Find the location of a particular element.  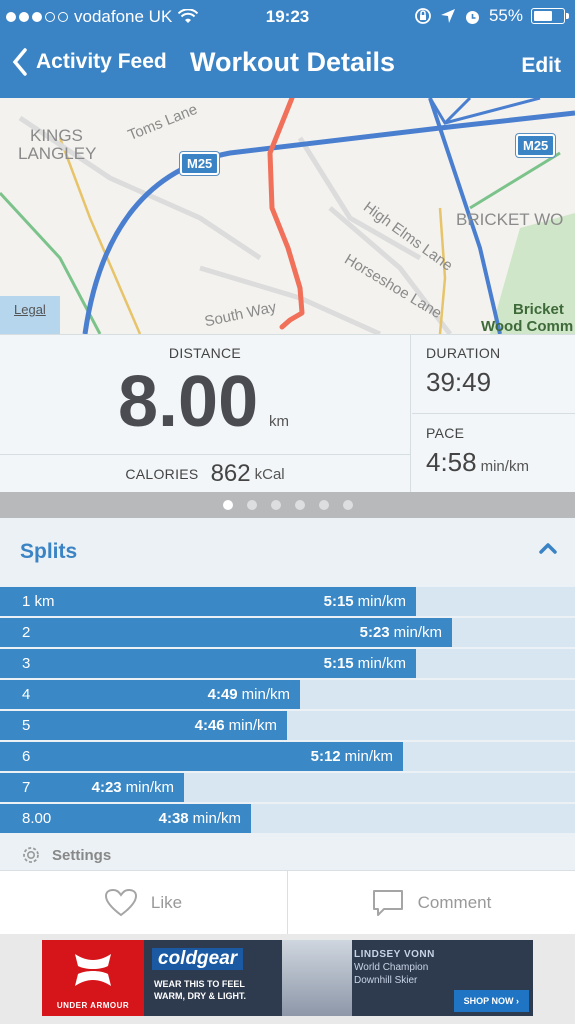

navigation-bar: Activity Feed Workout Details Edit is located at coordinates (287, 66).